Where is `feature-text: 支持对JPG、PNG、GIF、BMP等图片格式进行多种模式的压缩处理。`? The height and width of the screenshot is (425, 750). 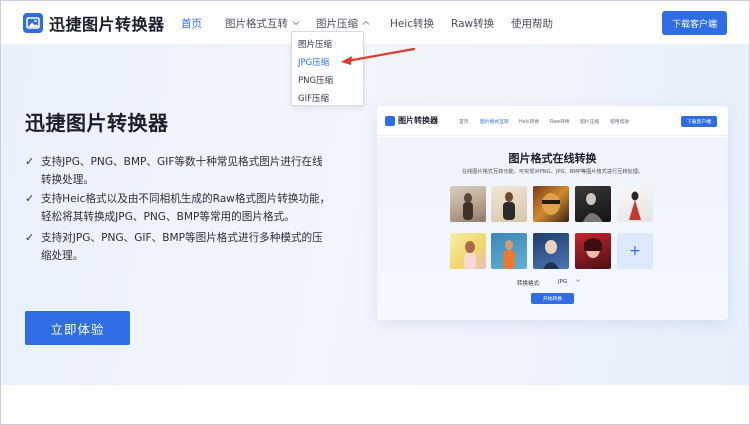 feature-text: 支持对JPG、PNG、GIF、BMP等图片格式进行多种模式的压缩处理。 is located at coordinates (182, 247).